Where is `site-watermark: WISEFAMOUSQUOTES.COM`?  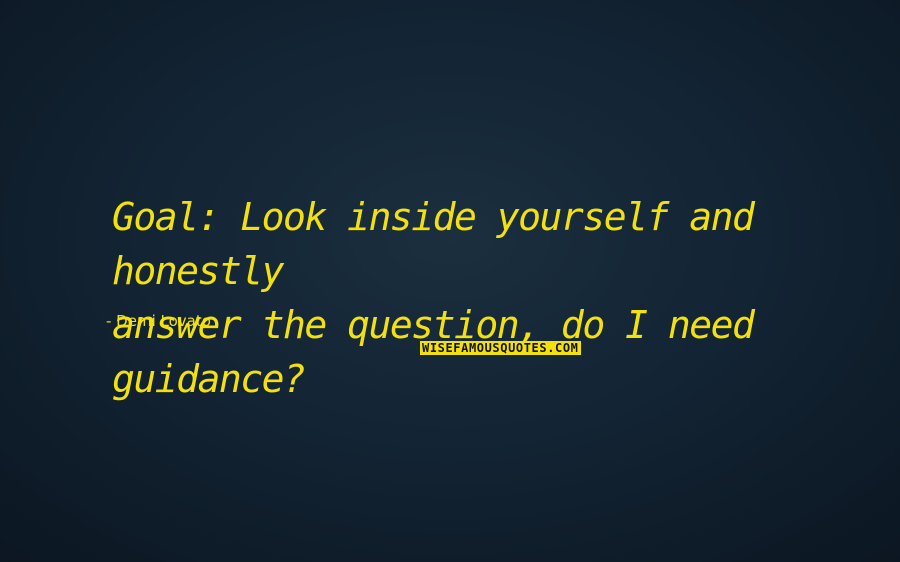
site-watermark: WISEFAMOUSQUOTES.COM is located at coordinates (500, 348).